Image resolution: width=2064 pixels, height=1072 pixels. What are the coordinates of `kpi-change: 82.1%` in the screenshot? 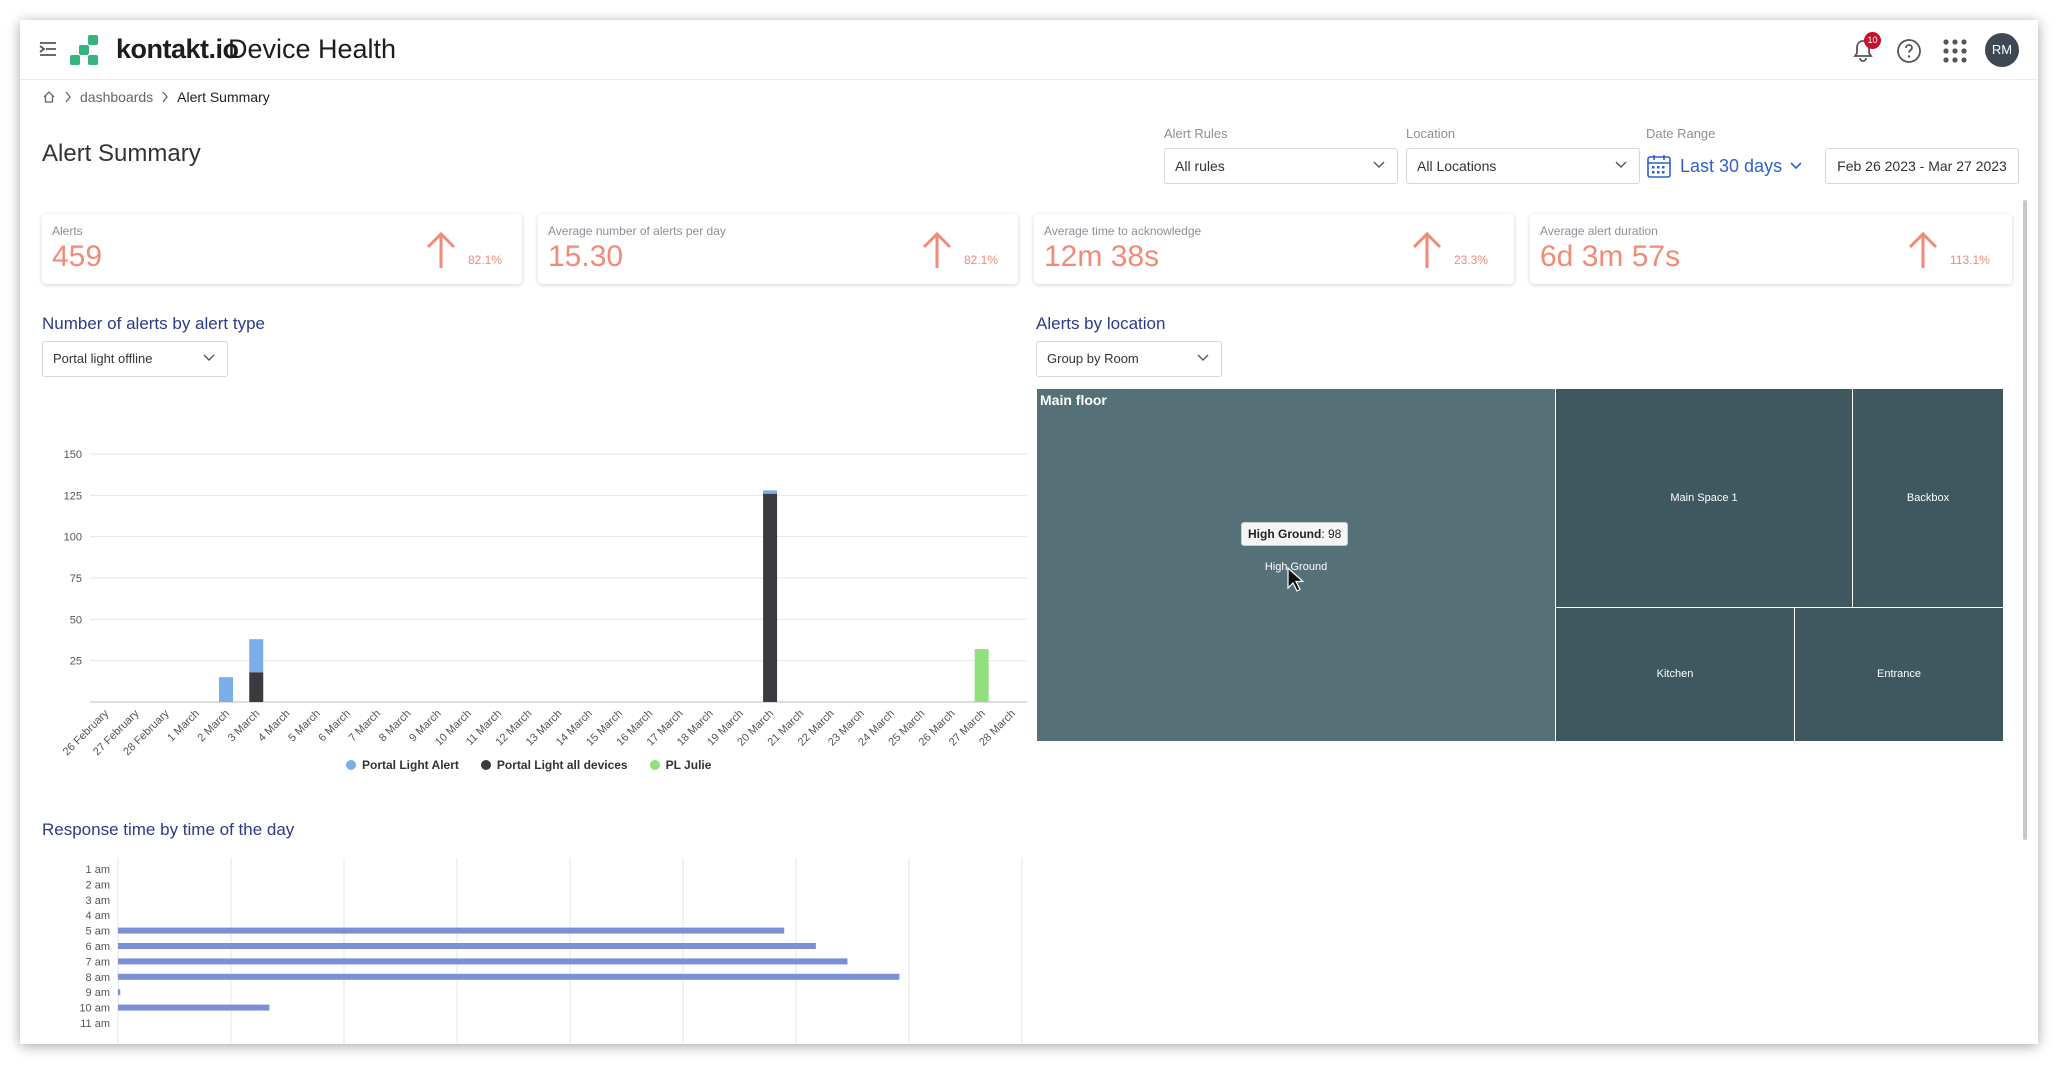 It's located at (485, 260).